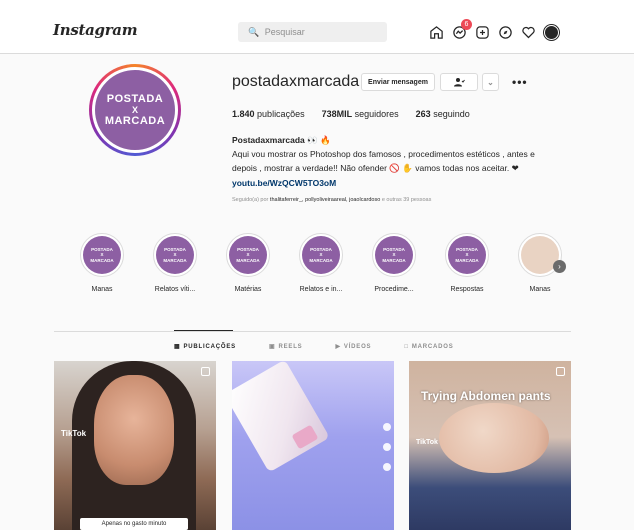 This screenshot has width=634, height=530. What do you see at coordinates (467, 289) in the screenshot?
I see `highlight-label: Respostas` at bounding box center [467, 289].